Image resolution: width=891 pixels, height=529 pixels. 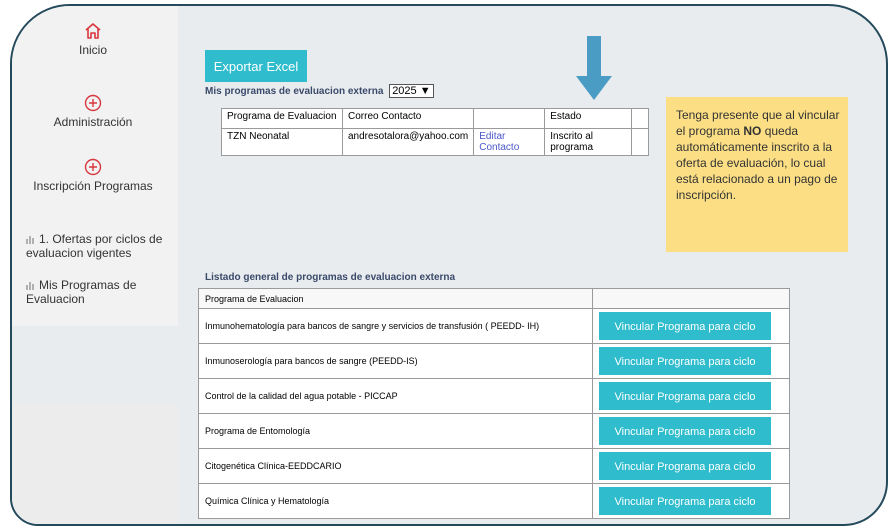 I want to click on program-name-cell: Citogenética Clínica-EEDDCARIO, so click(x=395, y=466).